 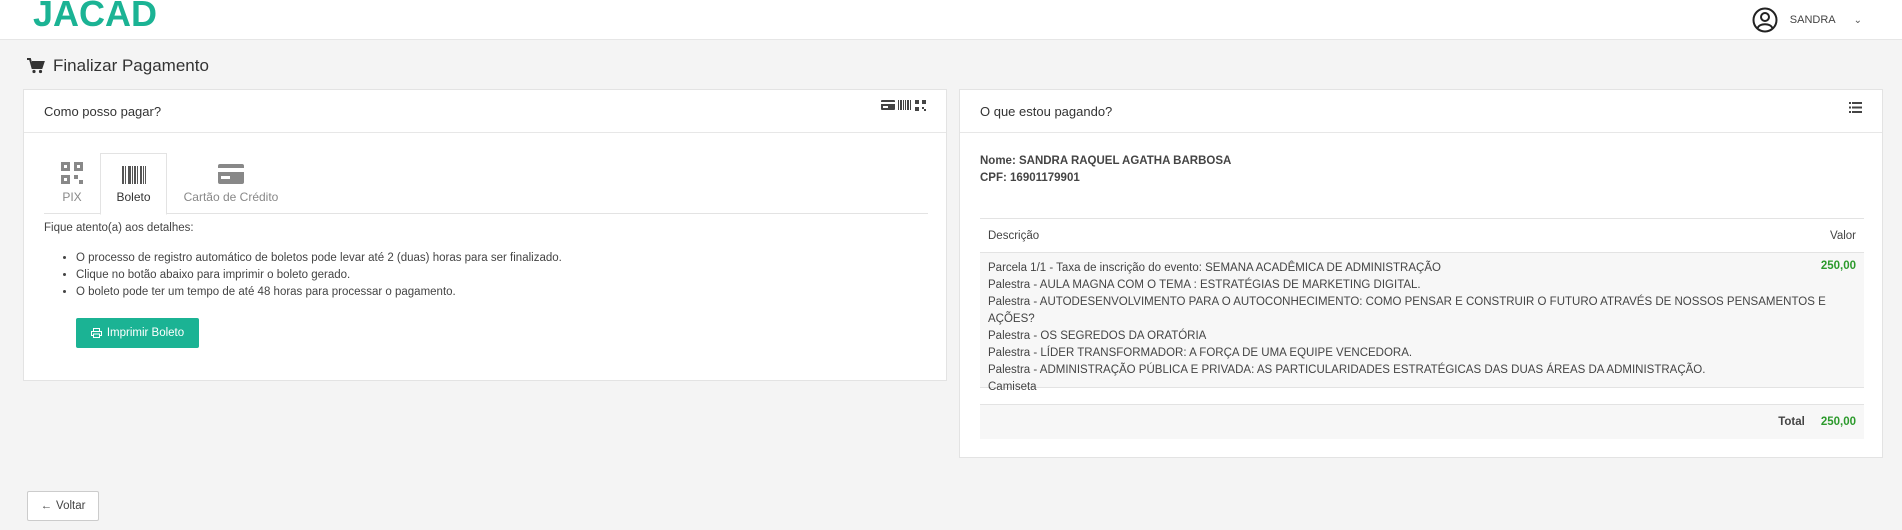 I want to click on item-value: 250,00, so click(x=1838, y=266).